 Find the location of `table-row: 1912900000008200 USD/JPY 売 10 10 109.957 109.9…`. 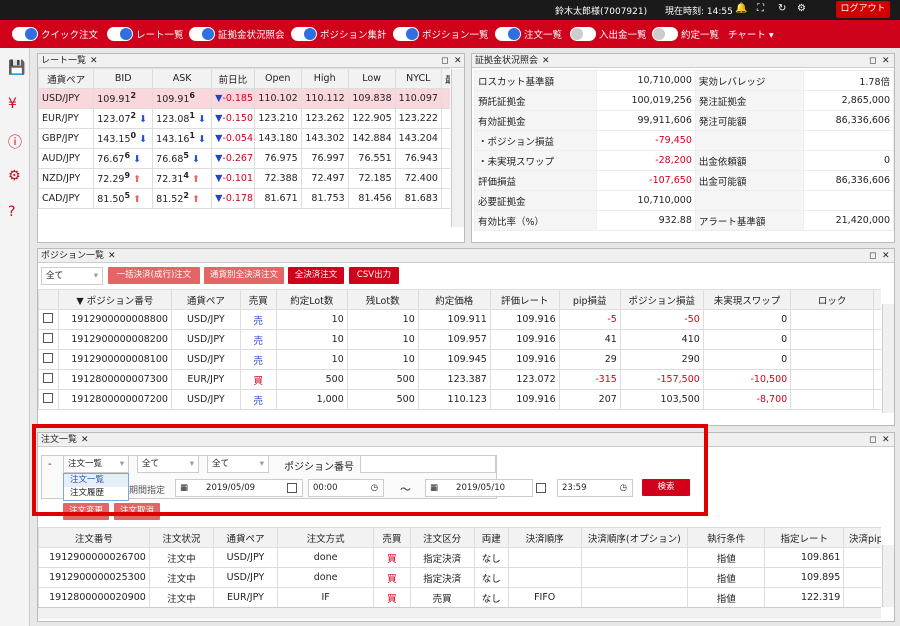

table-row: 1912900000008200 USD/JPY 売 10 10 109.957 109.9… is located at coordinates (459, 339).